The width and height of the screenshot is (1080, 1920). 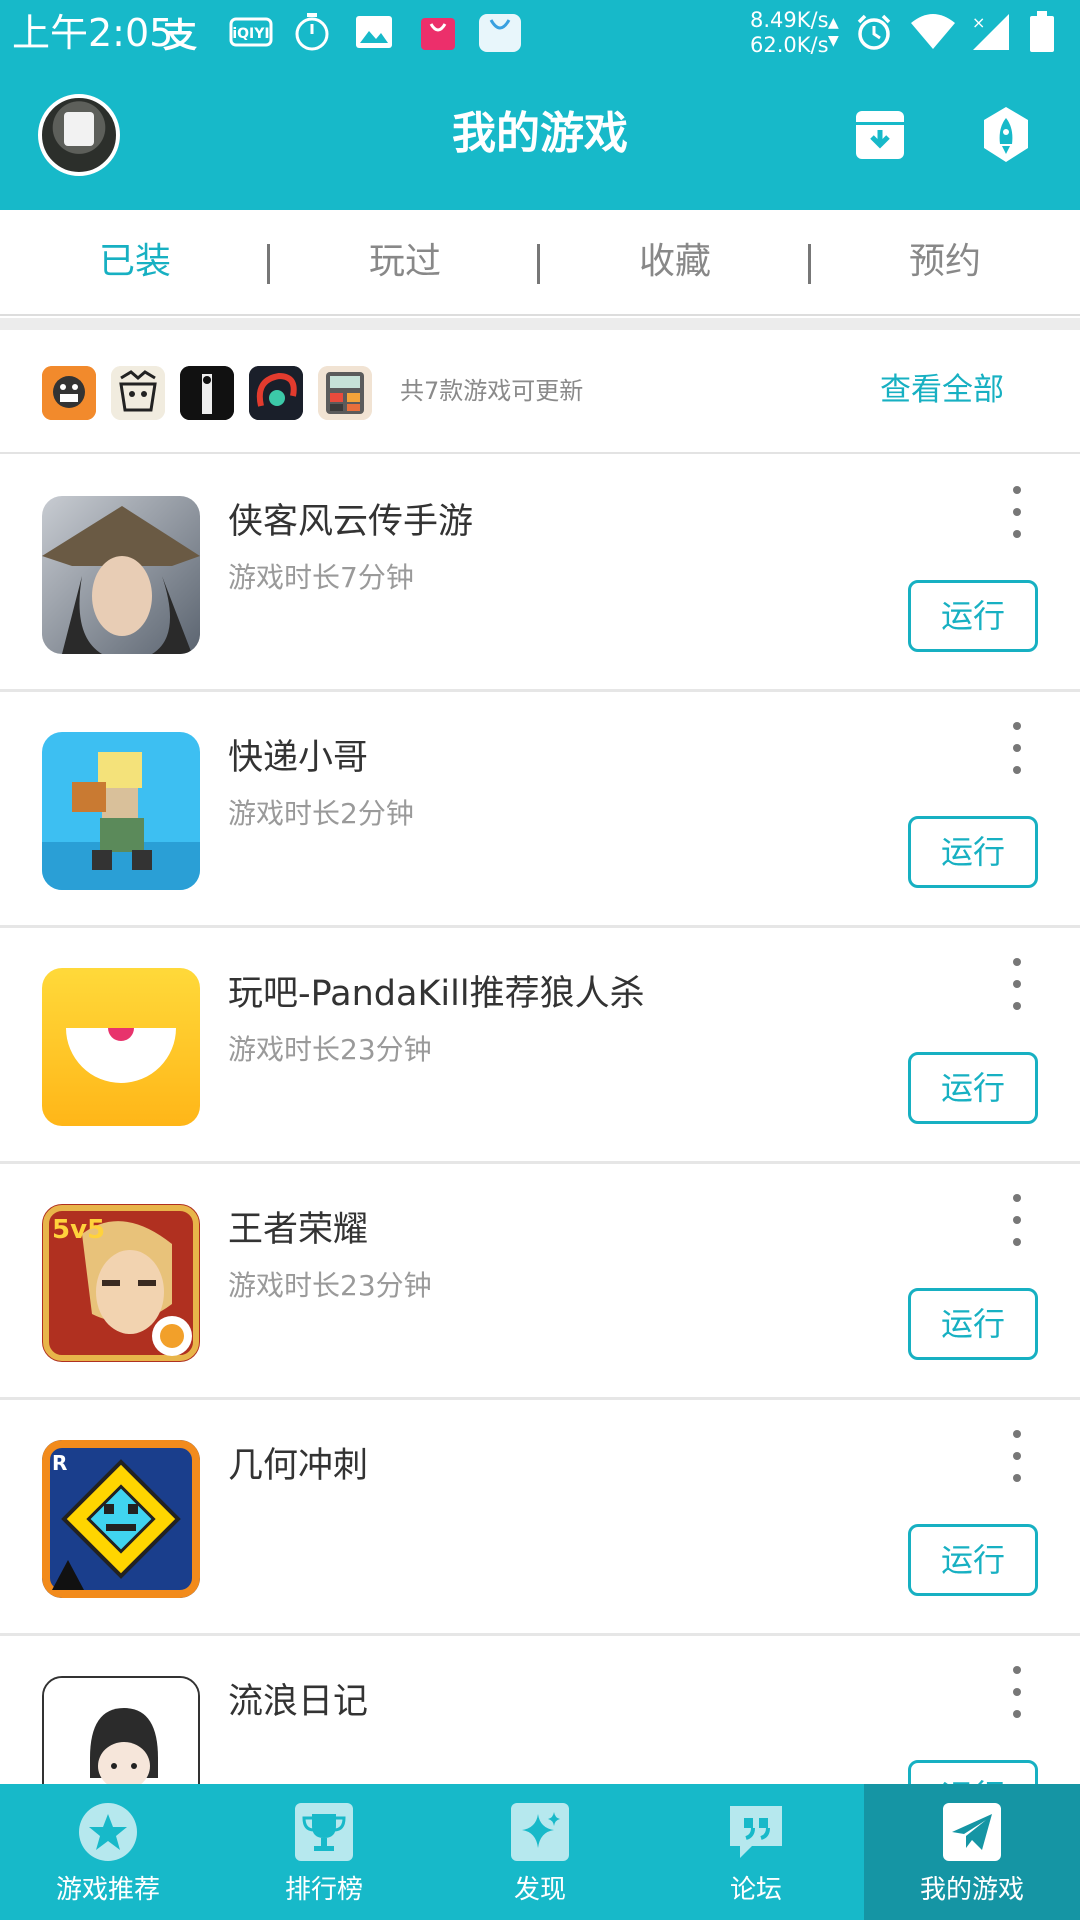 What do you see at coordinates (1006, 135) in the screenshot?
I see `rocket-icon` at bounding box center [1006, 135].